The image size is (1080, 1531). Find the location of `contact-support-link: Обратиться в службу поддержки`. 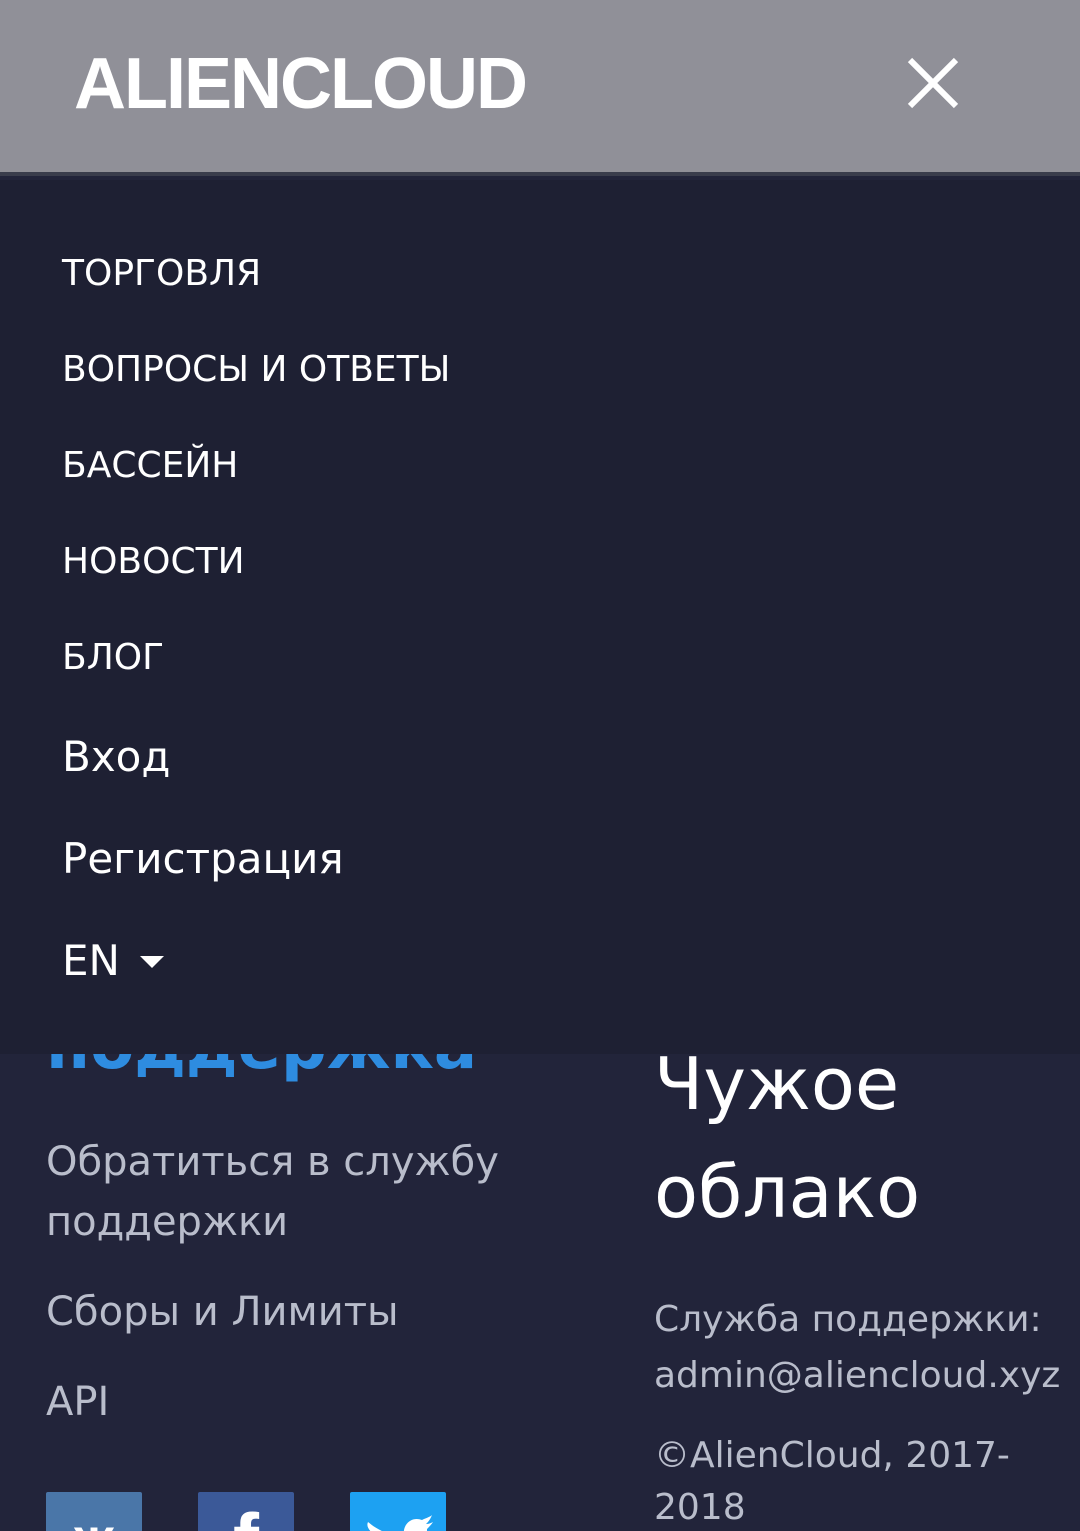

contact-support-link: Обратиться в службу поддержки is located at coordinates (296, 1192).